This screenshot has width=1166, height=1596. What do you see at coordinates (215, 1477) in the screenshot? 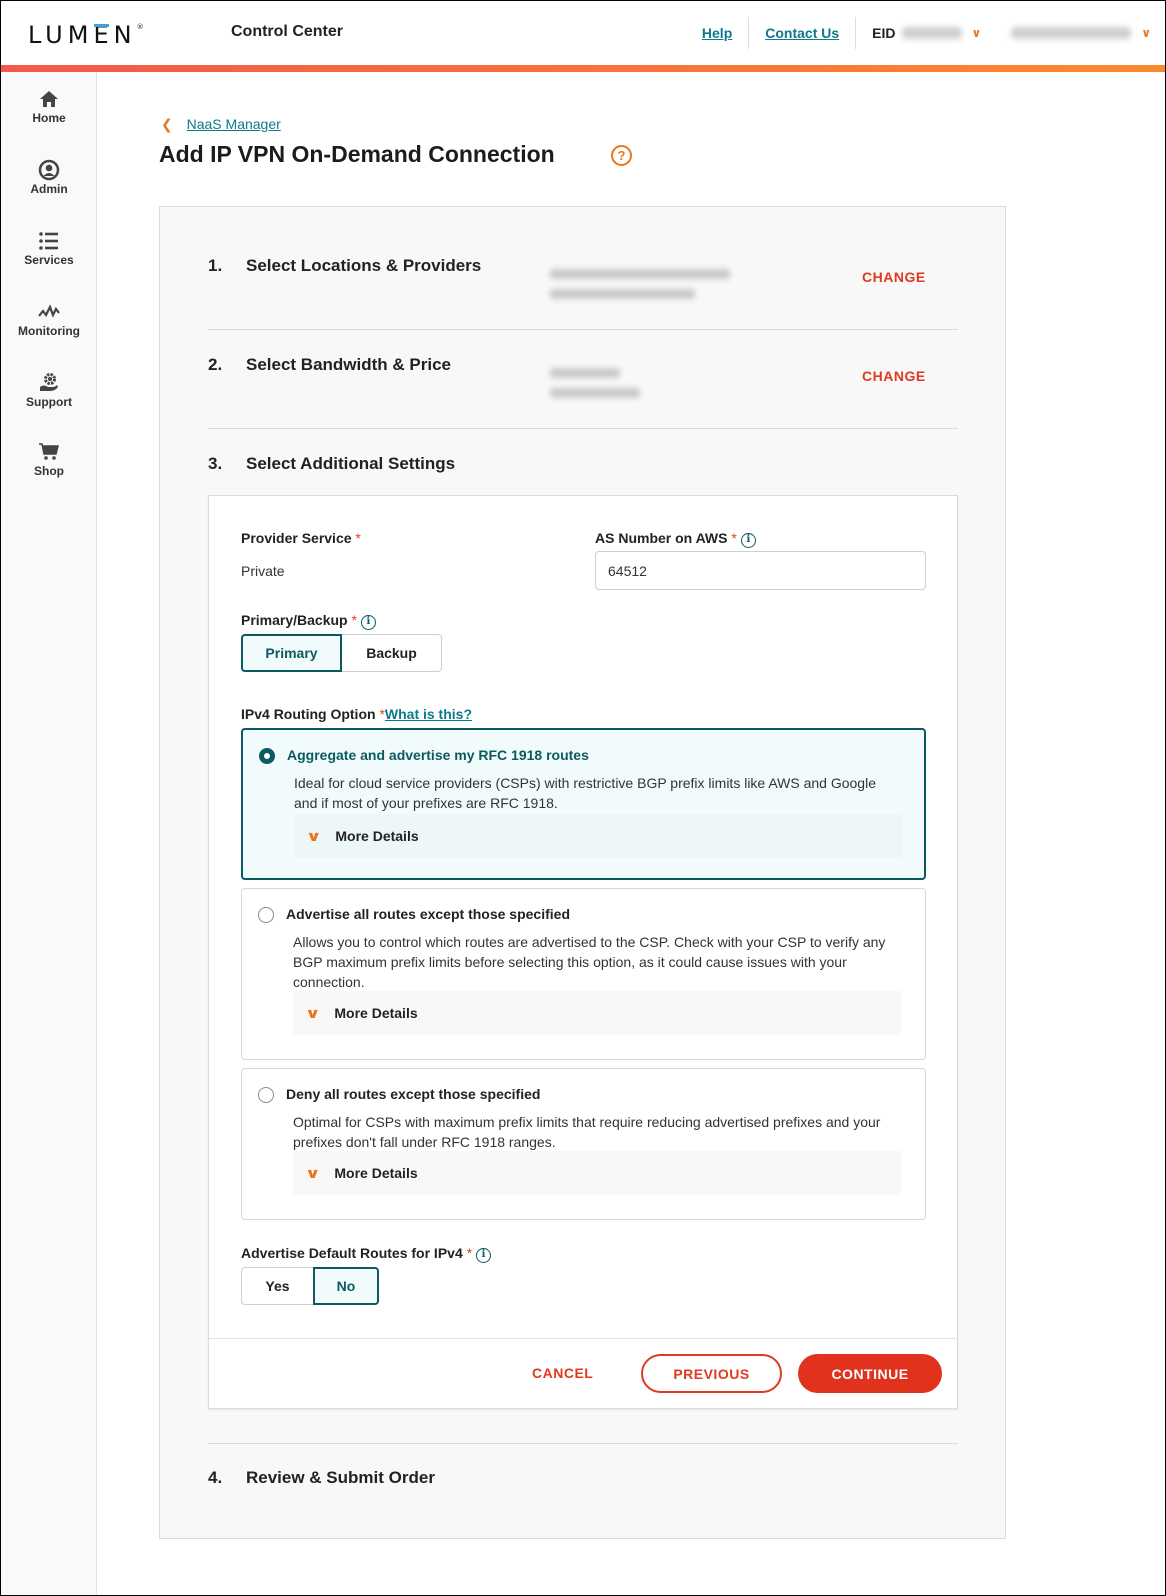
I see `step-number: 4.` at bounding box center [215, 1477].